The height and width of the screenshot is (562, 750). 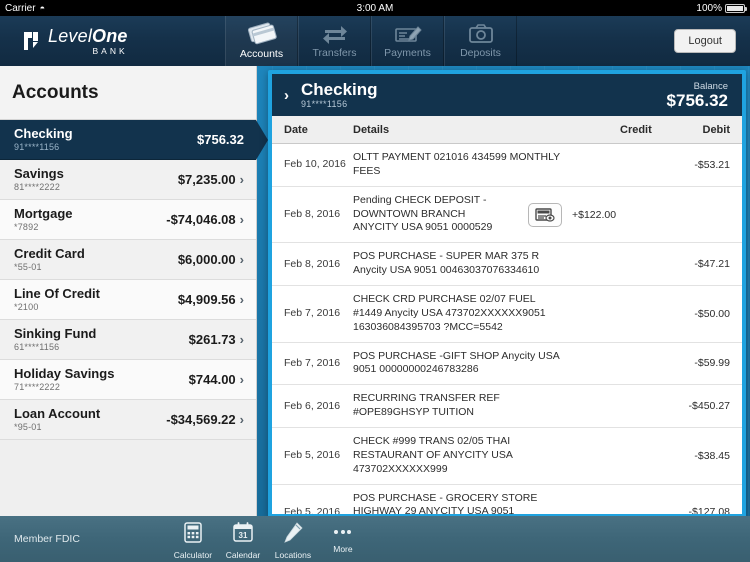 What do you see at coordinates (371, 130) in the screenshot?
I see `column-header-details: Details` at bounding box center [371, 130].